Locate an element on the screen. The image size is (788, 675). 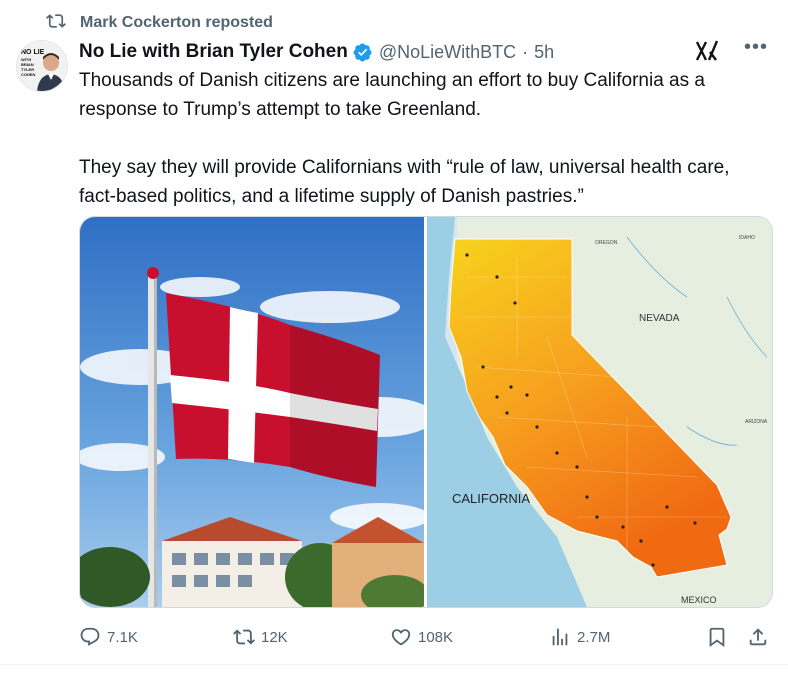
grok-icon is located at coordinates (707, 51).